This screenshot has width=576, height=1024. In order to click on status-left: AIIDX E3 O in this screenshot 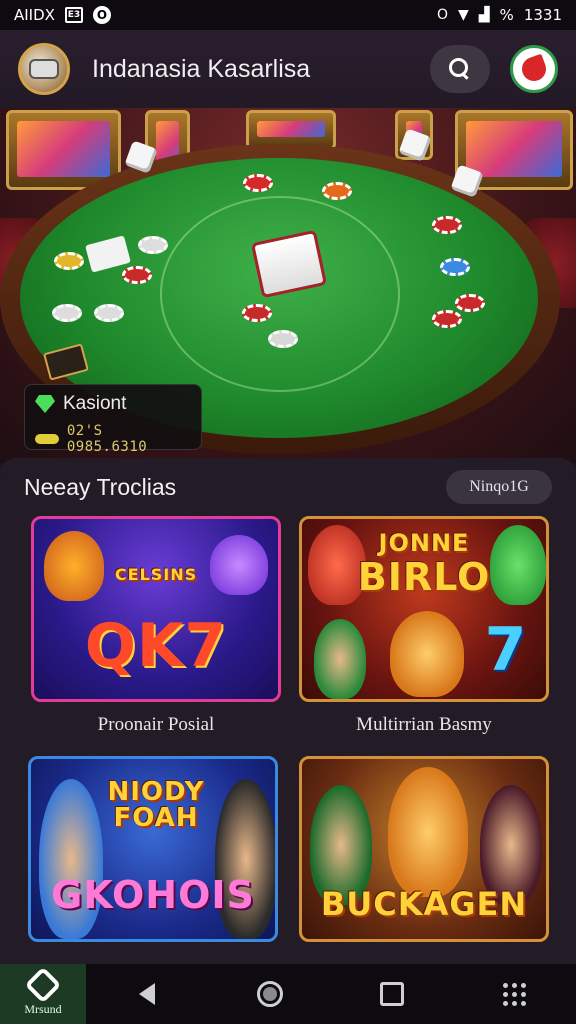, I will do `click(62, 15)`.